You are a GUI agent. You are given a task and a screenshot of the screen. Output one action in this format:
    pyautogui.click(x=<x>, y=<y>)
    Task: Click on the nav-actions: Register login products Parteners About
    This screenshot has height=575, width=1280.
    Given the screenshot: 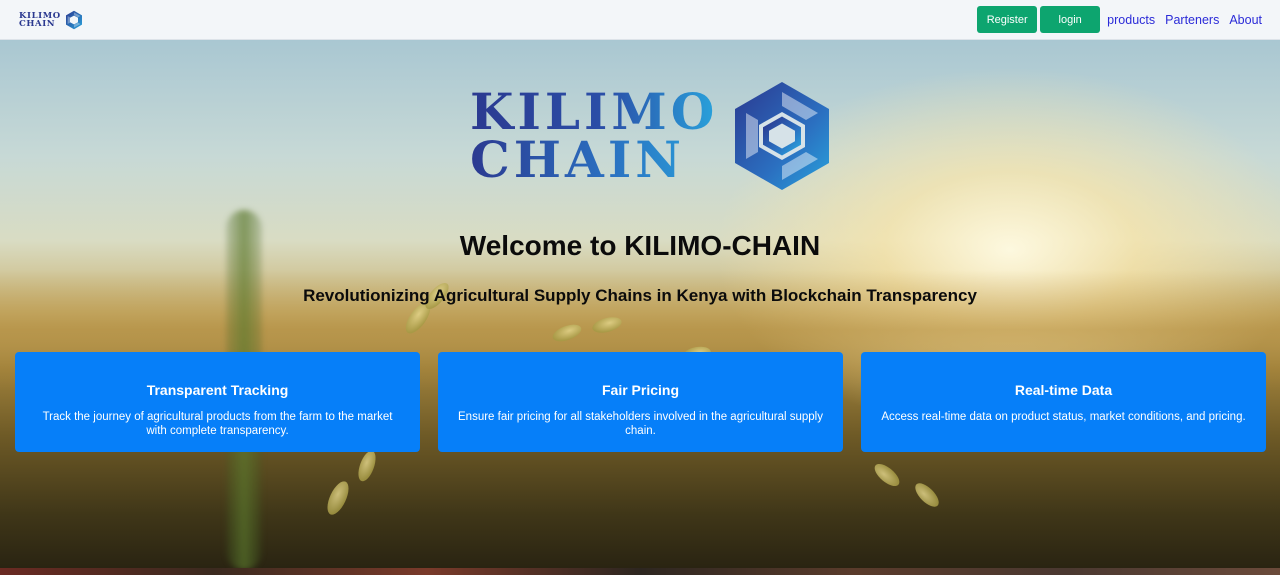 What is the action you would take?
    pyautogui.click(x=1119, y=19)
    